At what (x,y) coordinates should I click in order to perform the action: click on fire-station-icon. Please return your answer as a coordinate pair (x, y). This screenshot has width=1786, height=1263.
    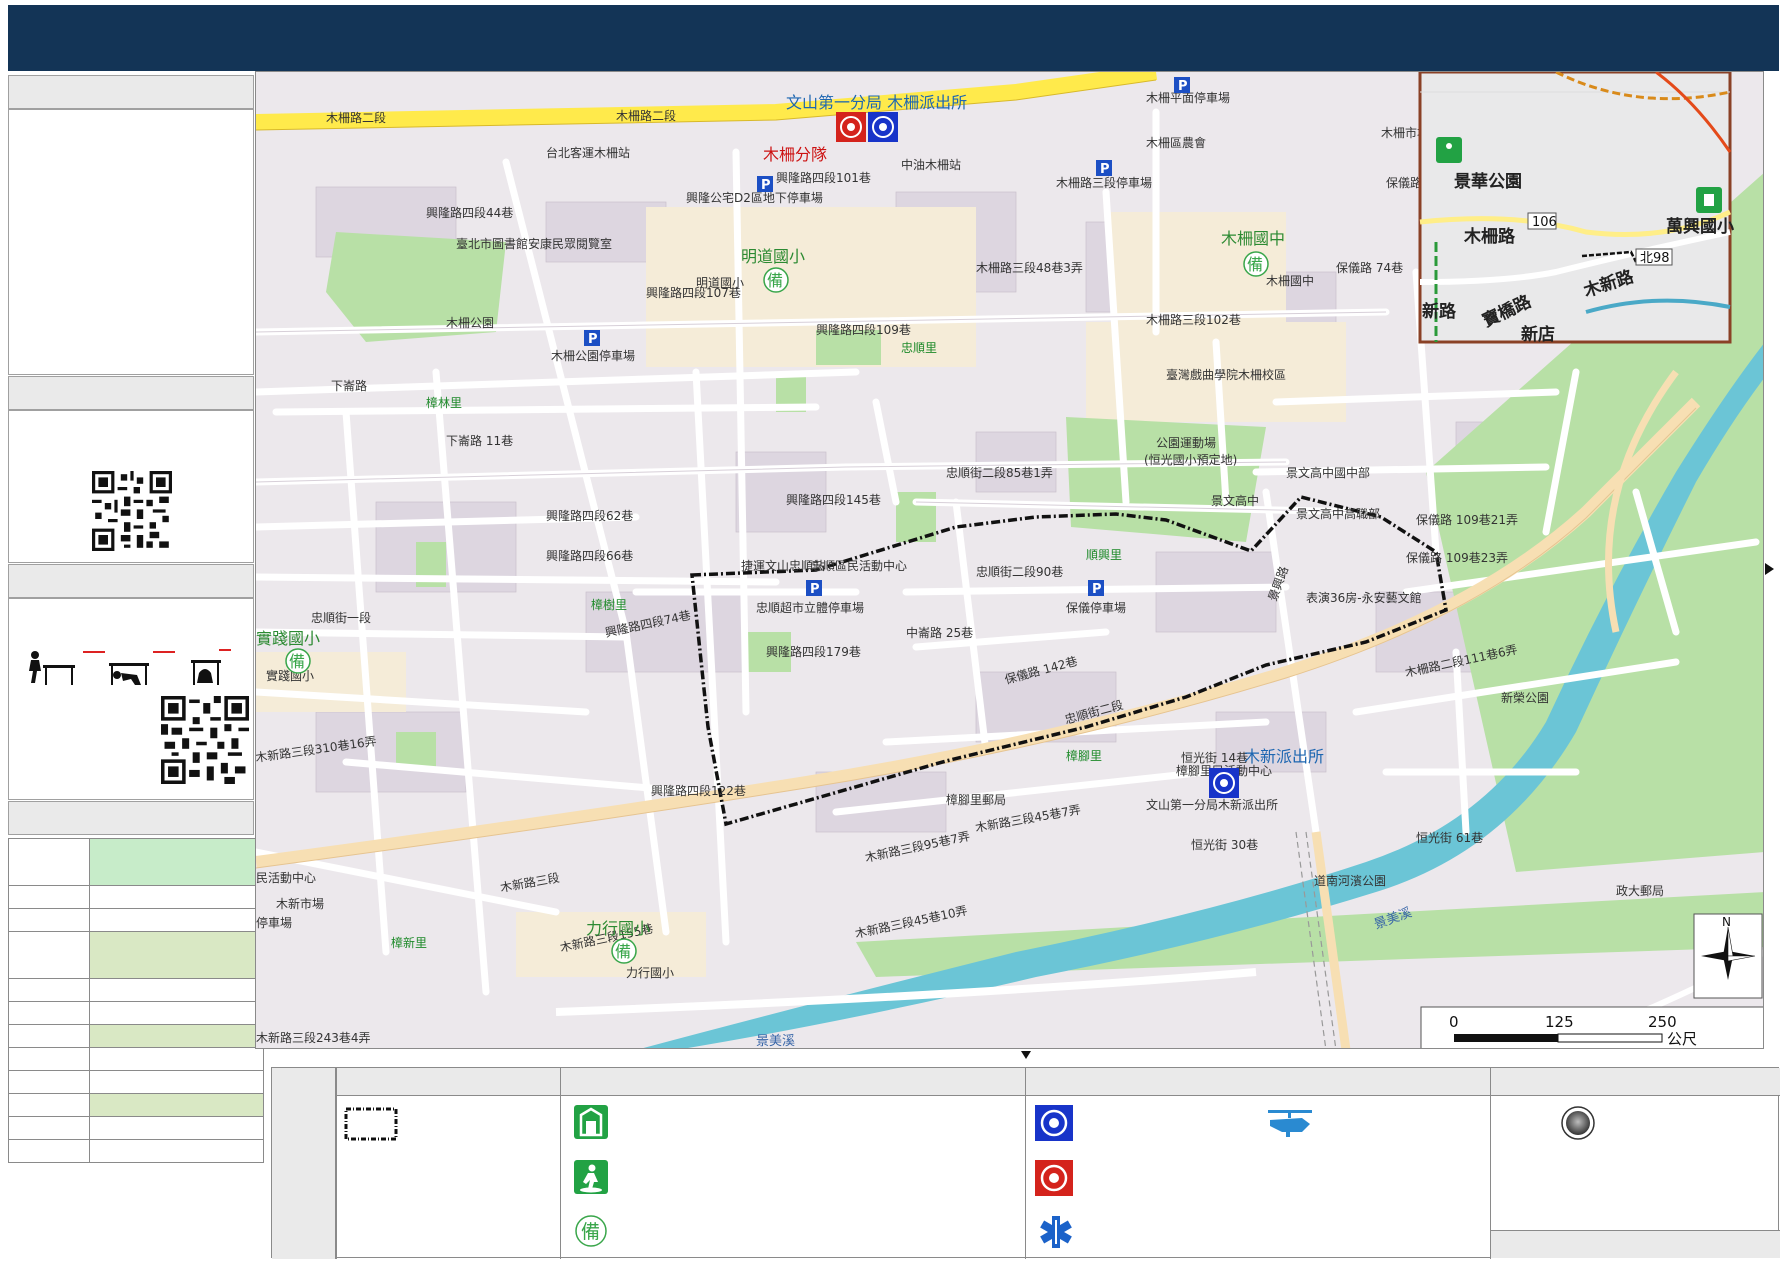
    Looking at the image, I should click on (851, 127).